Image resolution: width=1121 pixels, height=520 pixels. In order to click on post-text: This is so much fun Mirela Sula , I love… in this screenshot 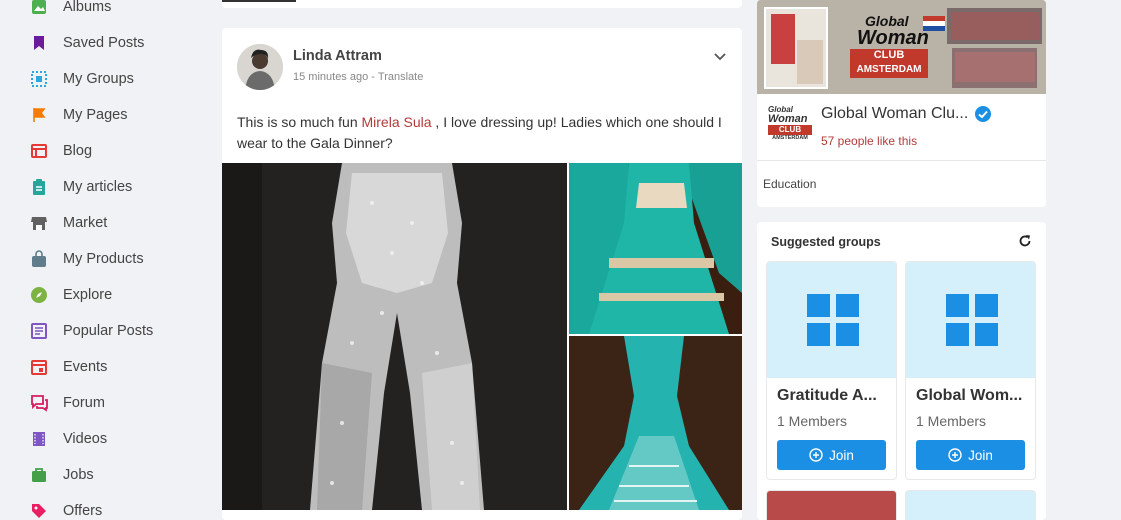, I will do `click(484, 133)`.